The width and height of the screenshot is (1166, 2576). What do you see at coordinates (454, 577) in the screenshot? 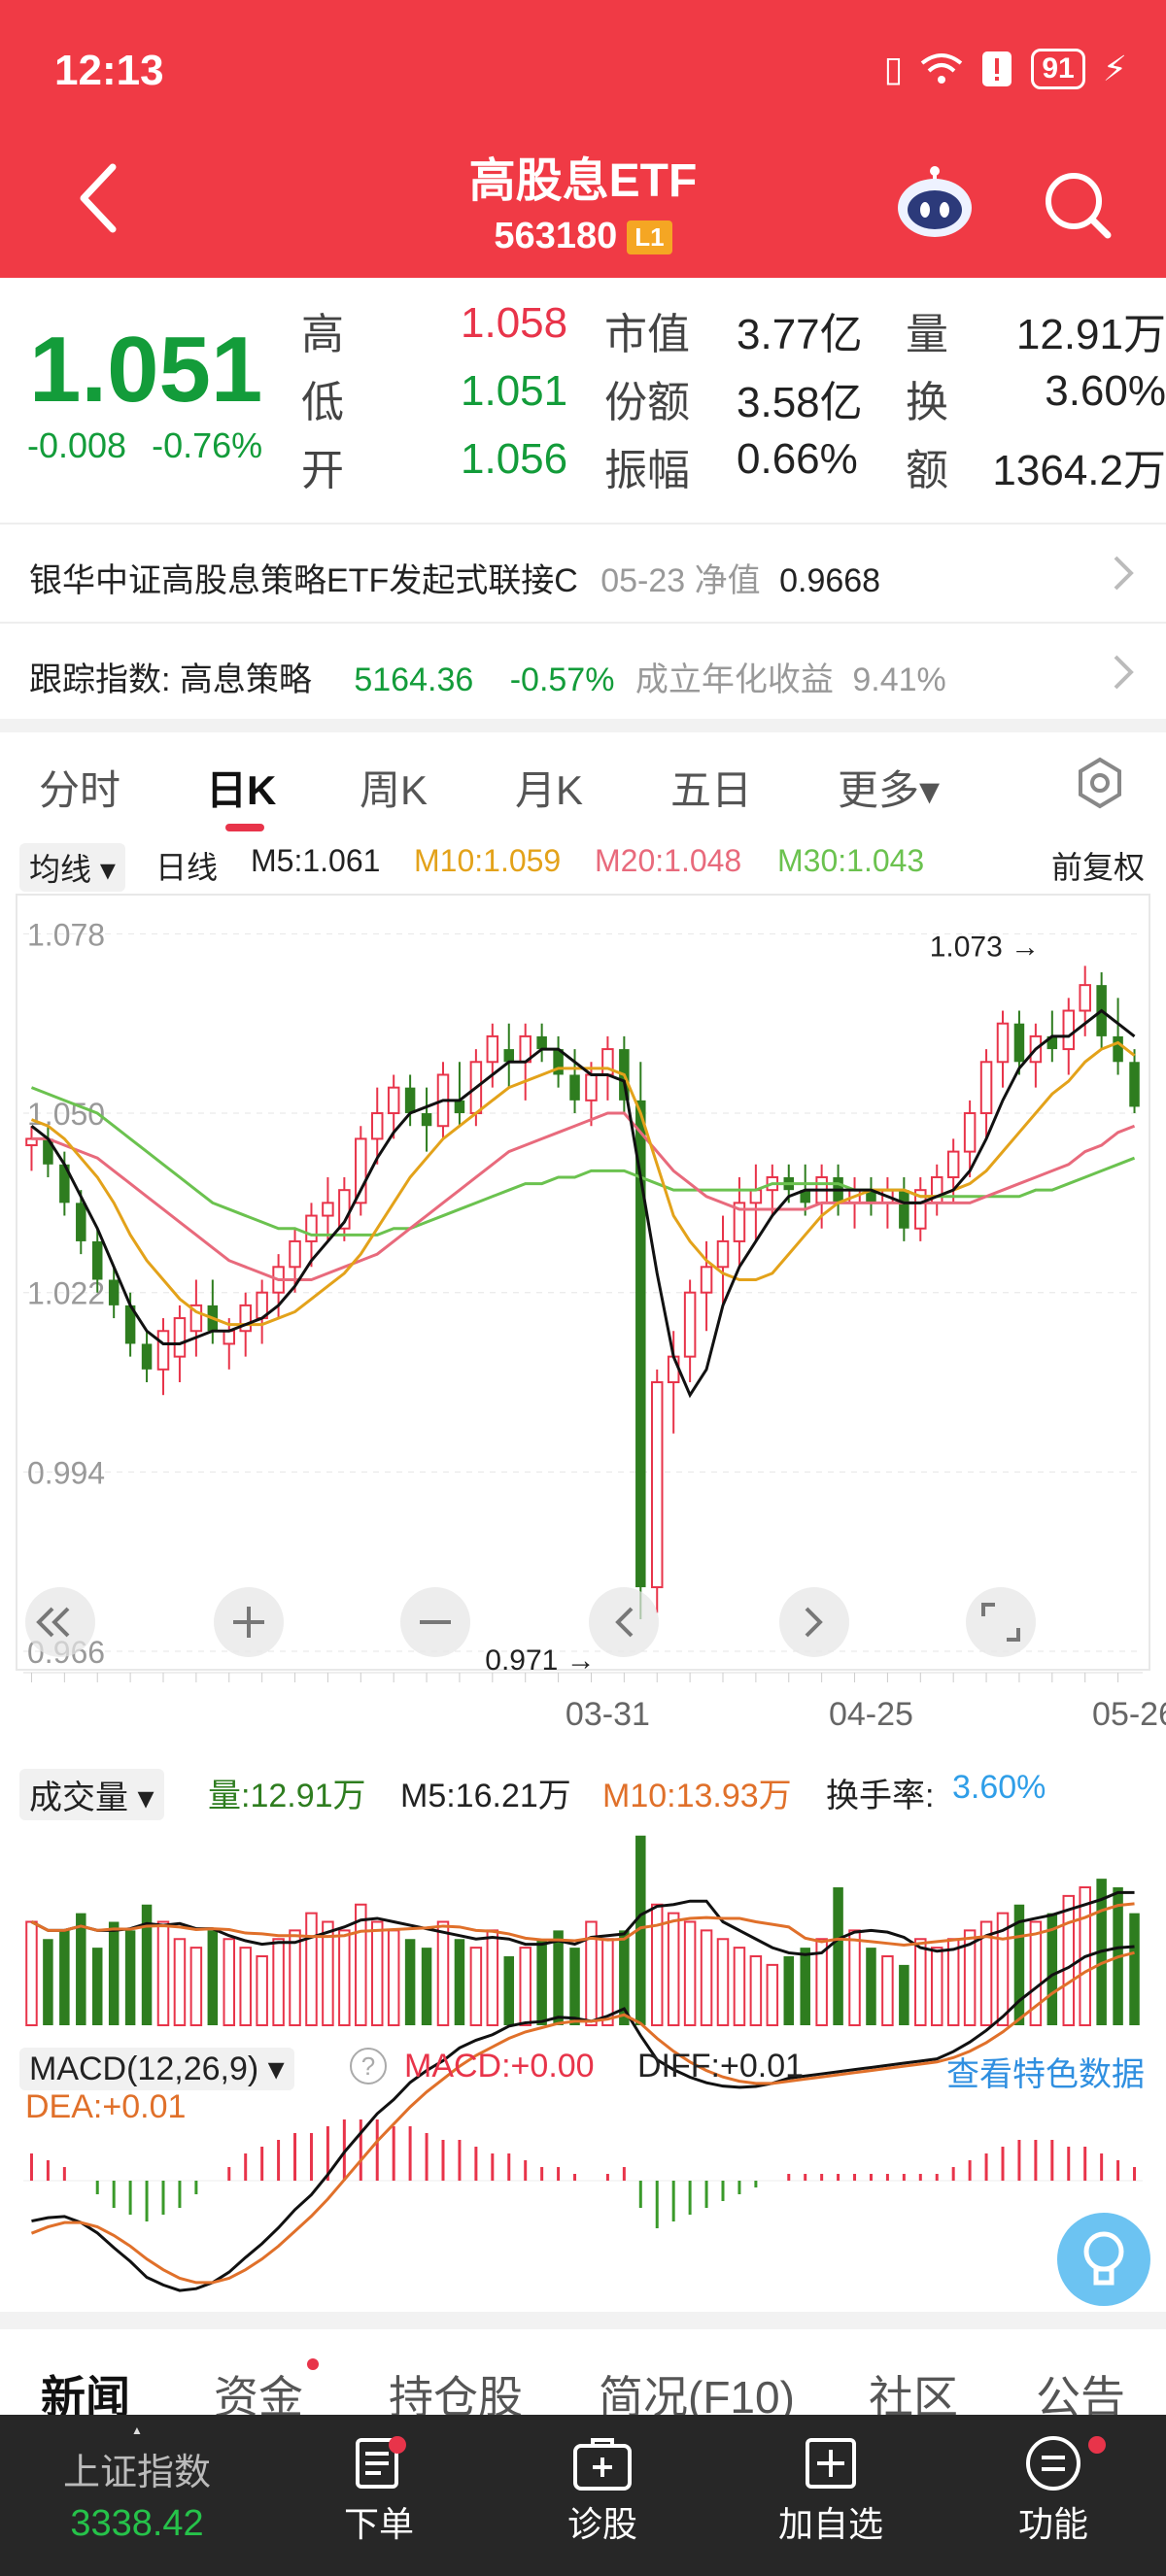
I see `linked-fund-text: 银华中证高股息策略ETF发起式联接C 05-23 净值 0.9668` at bounding box center [454, 577].